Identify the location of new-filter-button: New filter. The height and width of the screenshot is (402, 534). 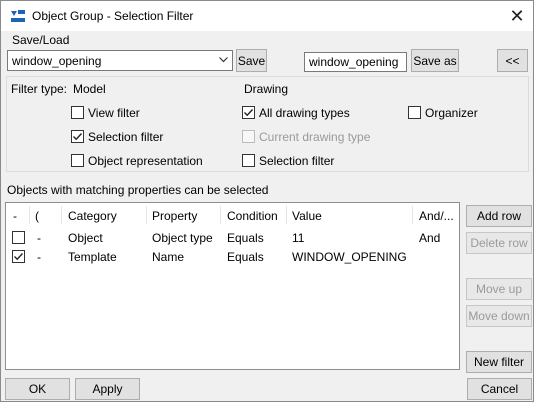
(499, 362).